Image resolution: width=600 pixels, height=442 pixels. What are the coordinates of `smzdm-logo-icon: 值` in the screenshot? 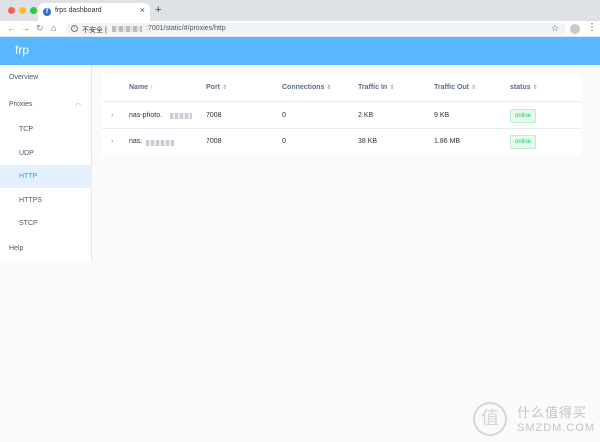 It's located at (490, 419).